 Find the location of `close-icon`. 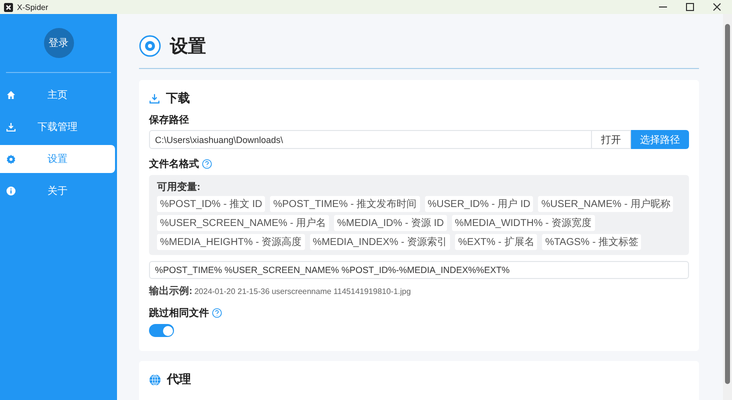

close-icon is located at coordinates (717, 7).